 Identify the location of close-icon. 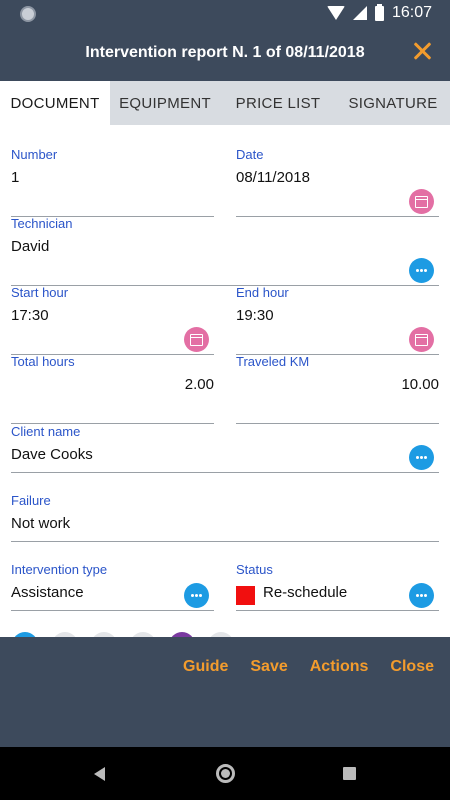
(422, 51).